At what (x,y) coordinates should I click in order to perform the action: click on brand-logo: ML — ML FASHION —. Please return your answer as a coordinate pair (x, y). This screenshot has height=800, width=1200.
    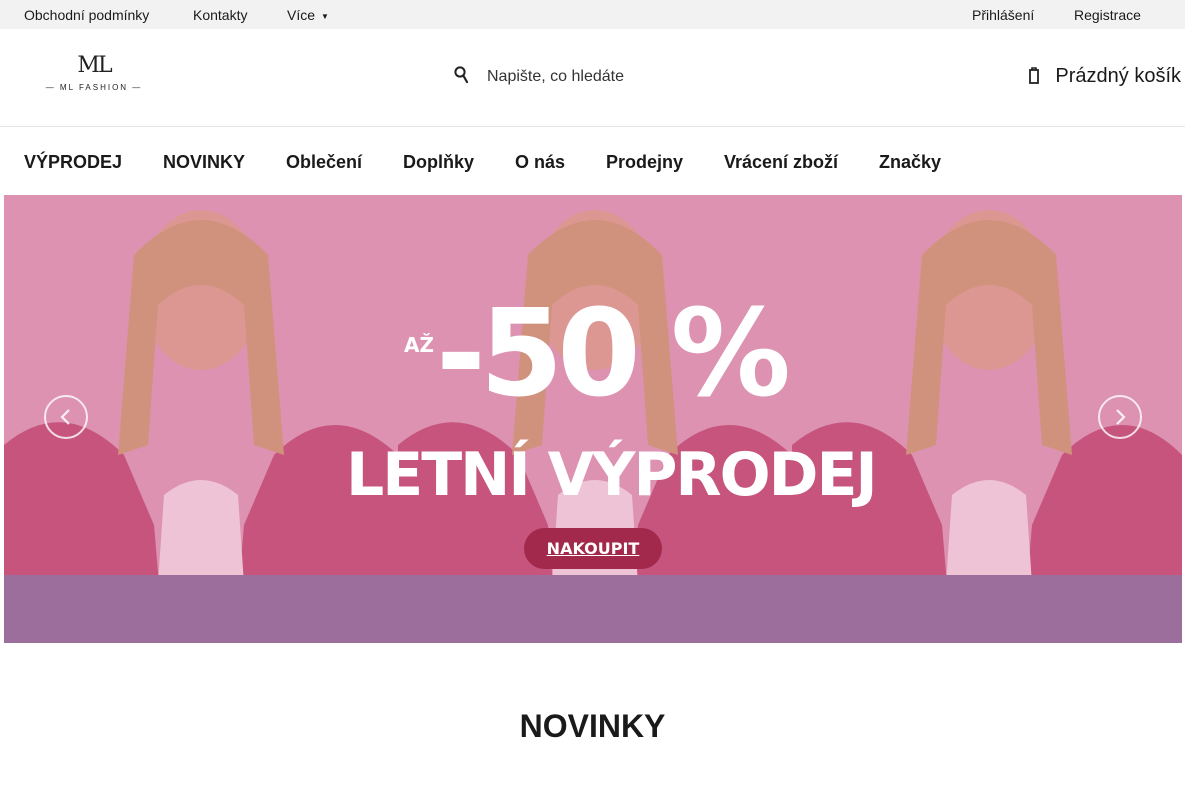
    Looking at the image, I should click on (94, 74).